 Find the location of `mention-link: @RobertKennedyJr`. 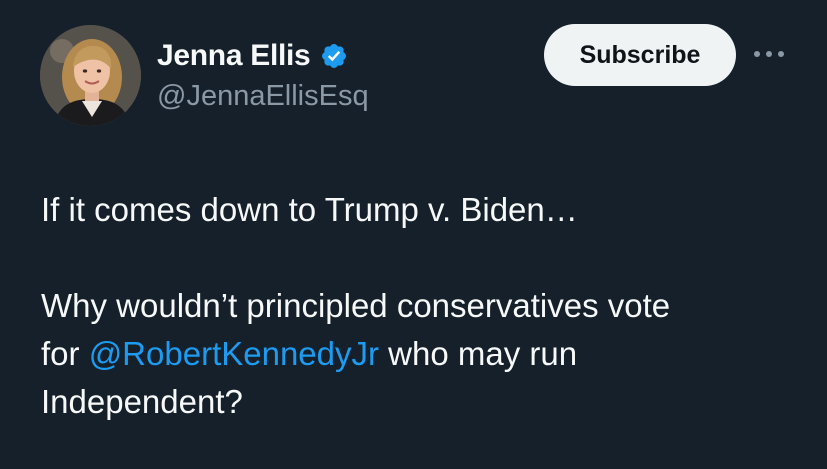

mention-link: @RobertKennedyJr is located at coordinates (234, 353).